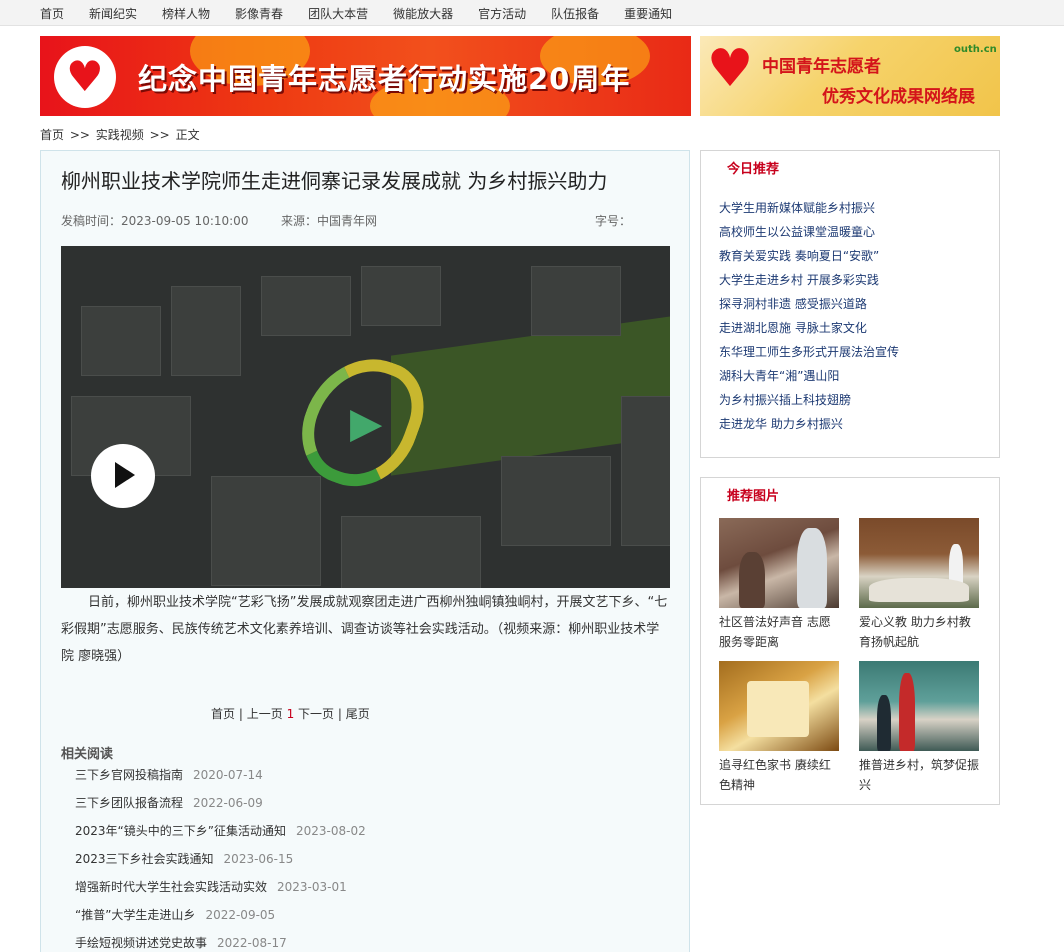  I want to click on pager-first: 首页, so click(223, 714).